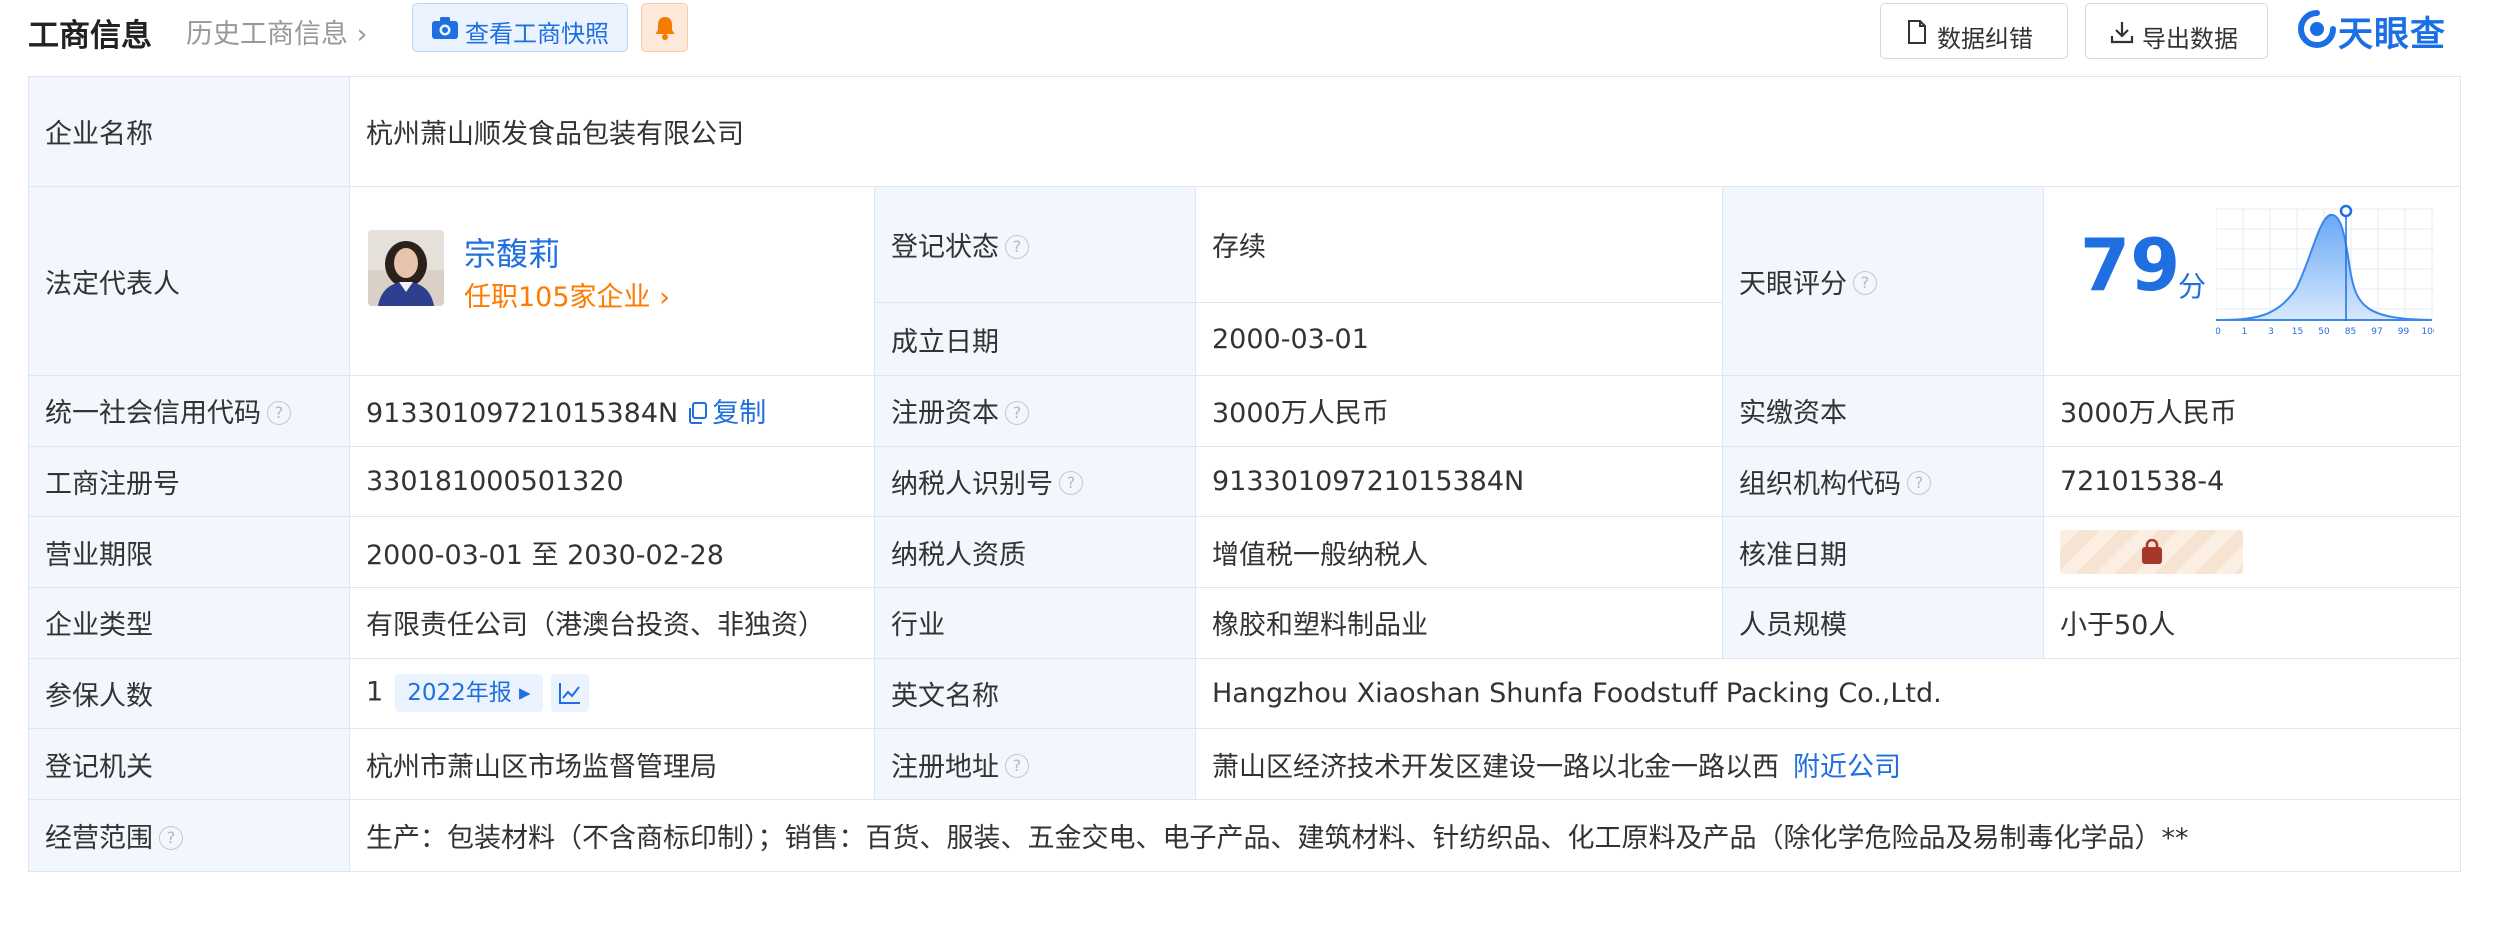 This screenshot has height=937, width=2501. Describe the element at coordinates (1883, 411) in the screenshot. I see `paid-capital-label: 实缴资本` at that location.